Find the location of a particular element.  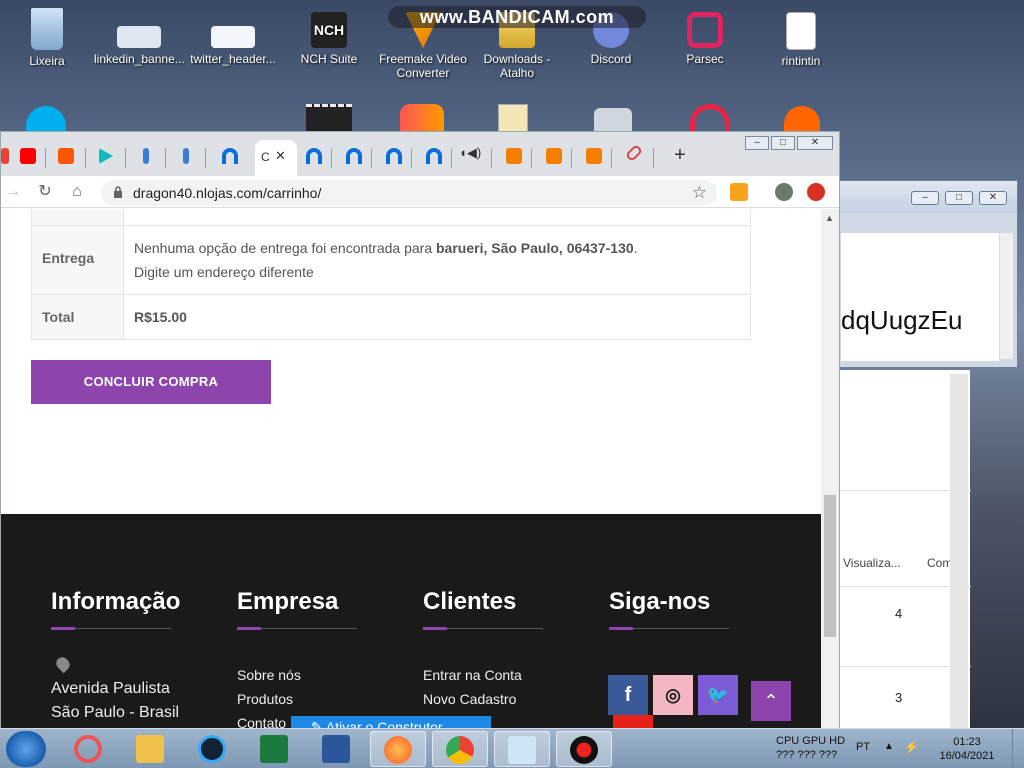

speaker-icon: ◖◀) is located at coordinates (470, 152).